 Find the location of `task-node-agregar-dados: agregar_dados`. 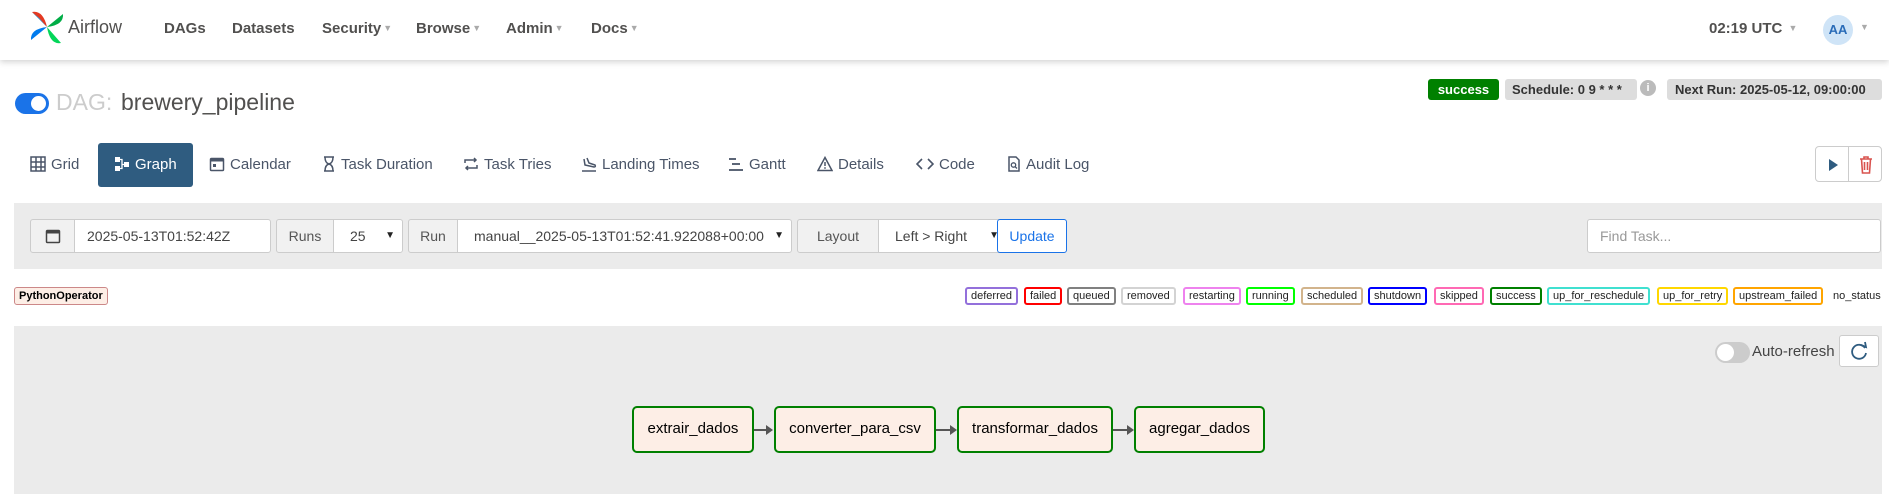

task-node-agregar-dados: agregar_dados is located at coordinates (1199, 429).